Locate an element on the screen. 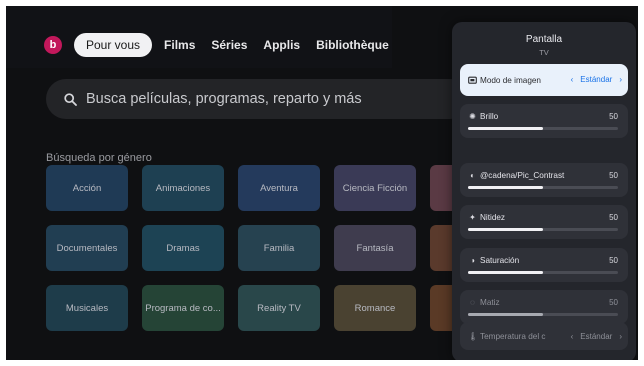 The width and height of the screenshot is (644, 366). genre-tile: Aventura is located at coordinates (279, 188).